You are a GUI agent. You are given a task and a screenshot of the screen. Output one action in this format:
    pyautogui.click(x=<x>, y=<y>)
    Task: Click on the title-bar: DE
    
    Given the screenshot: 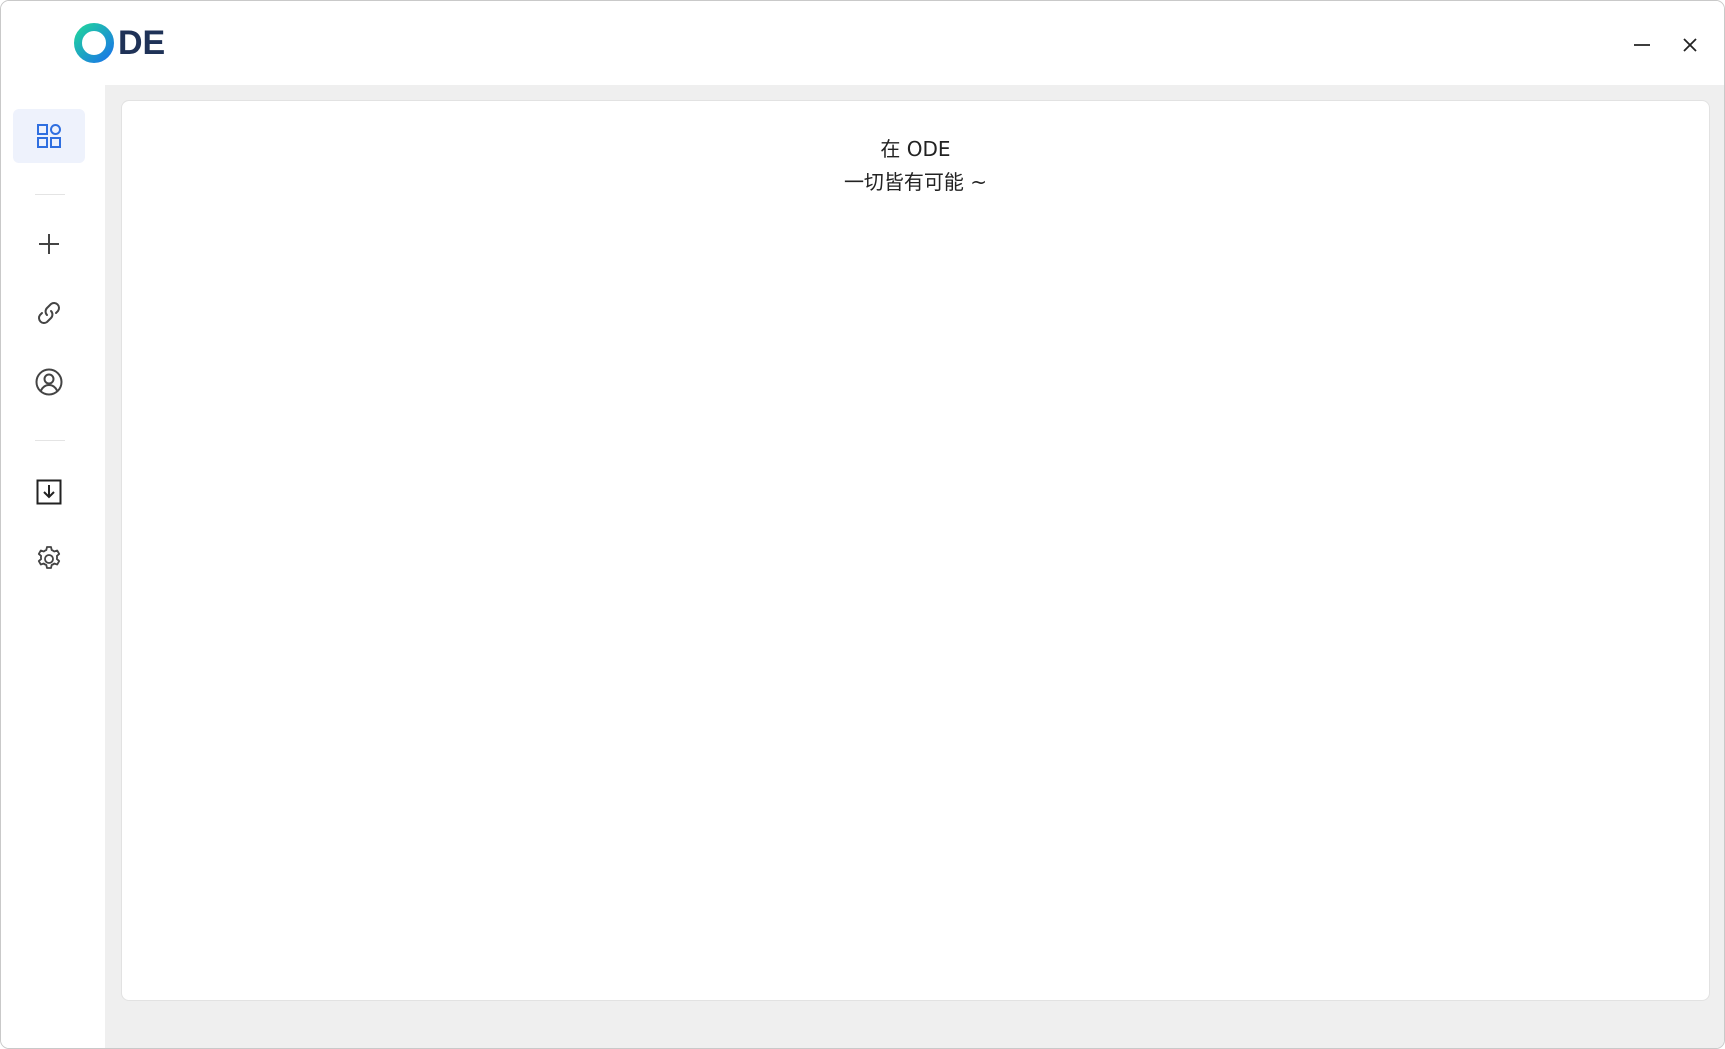 What is the action you would take?
    pyautogui.click(x=862, y=43)
    